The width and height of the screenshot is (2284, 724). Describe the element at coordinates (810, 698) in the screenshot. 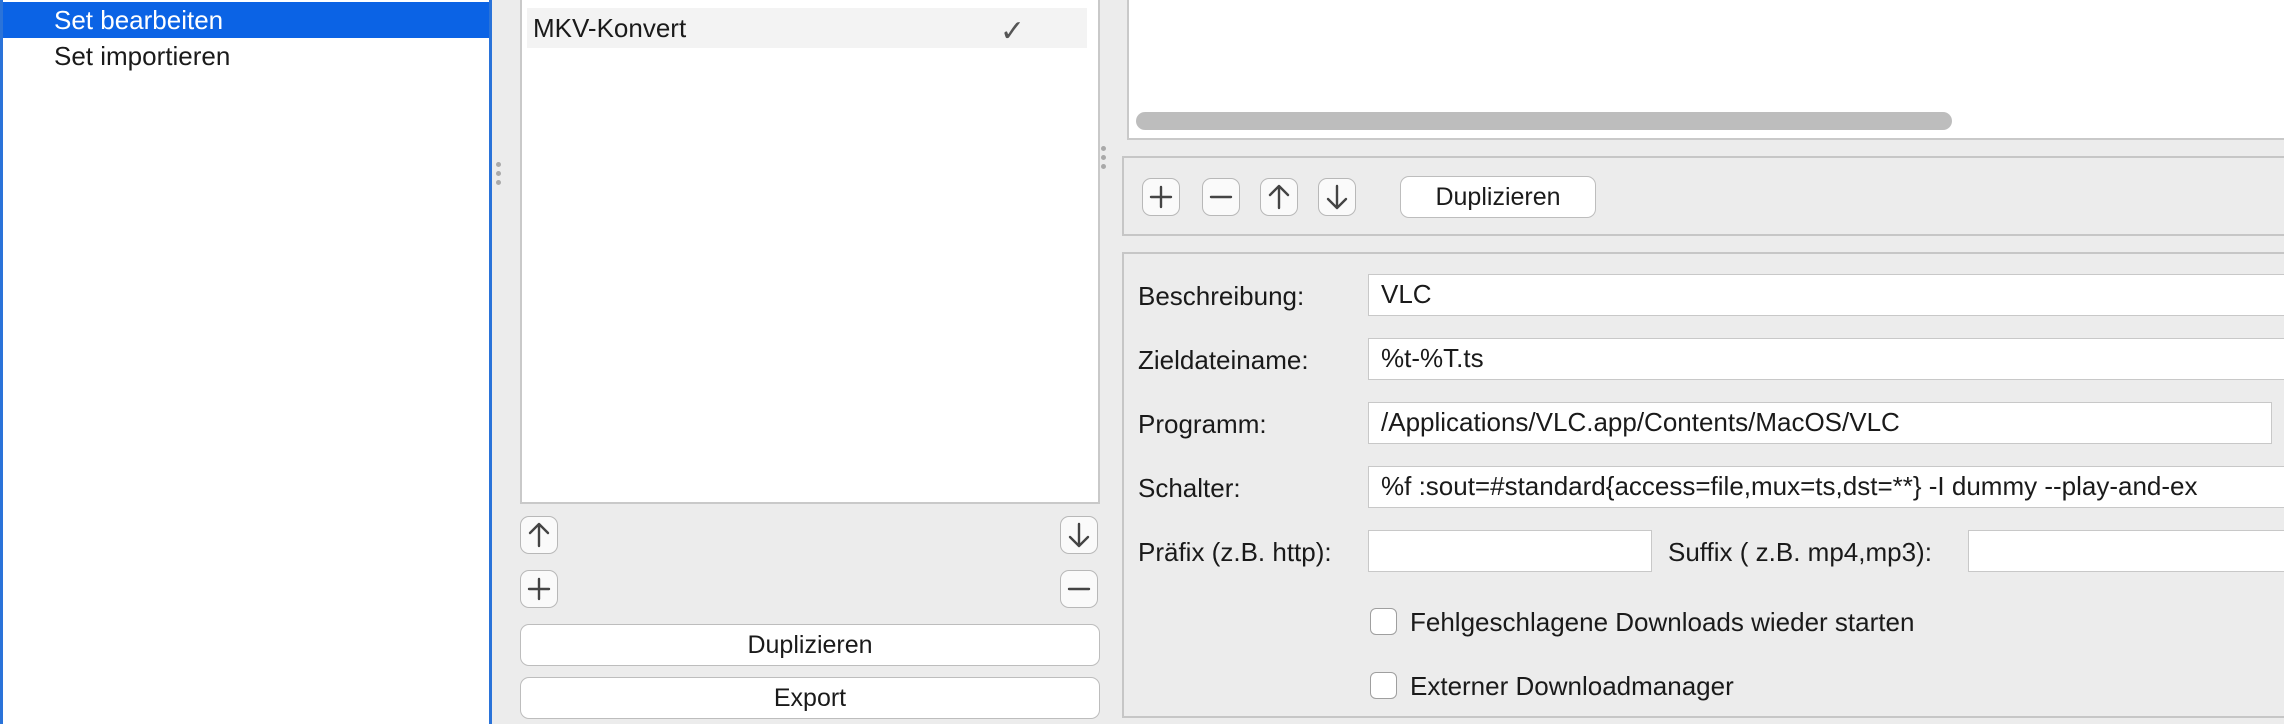

I see `export-button: Export` at that location.